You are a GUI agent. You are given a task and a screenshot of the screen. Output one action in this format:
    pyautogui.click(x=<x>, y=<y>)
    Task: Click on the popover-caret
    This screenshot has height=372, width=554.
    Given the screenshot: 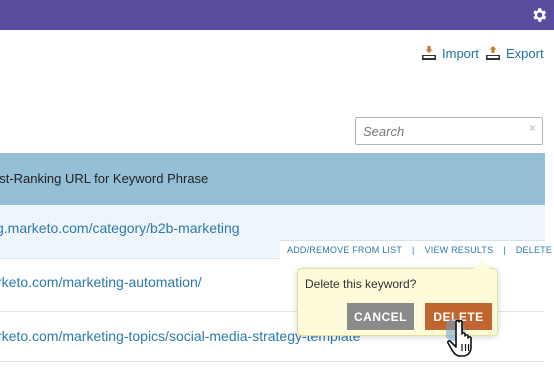 What is the action you would take?
    pyautogui.click(x=482, y=265)
    